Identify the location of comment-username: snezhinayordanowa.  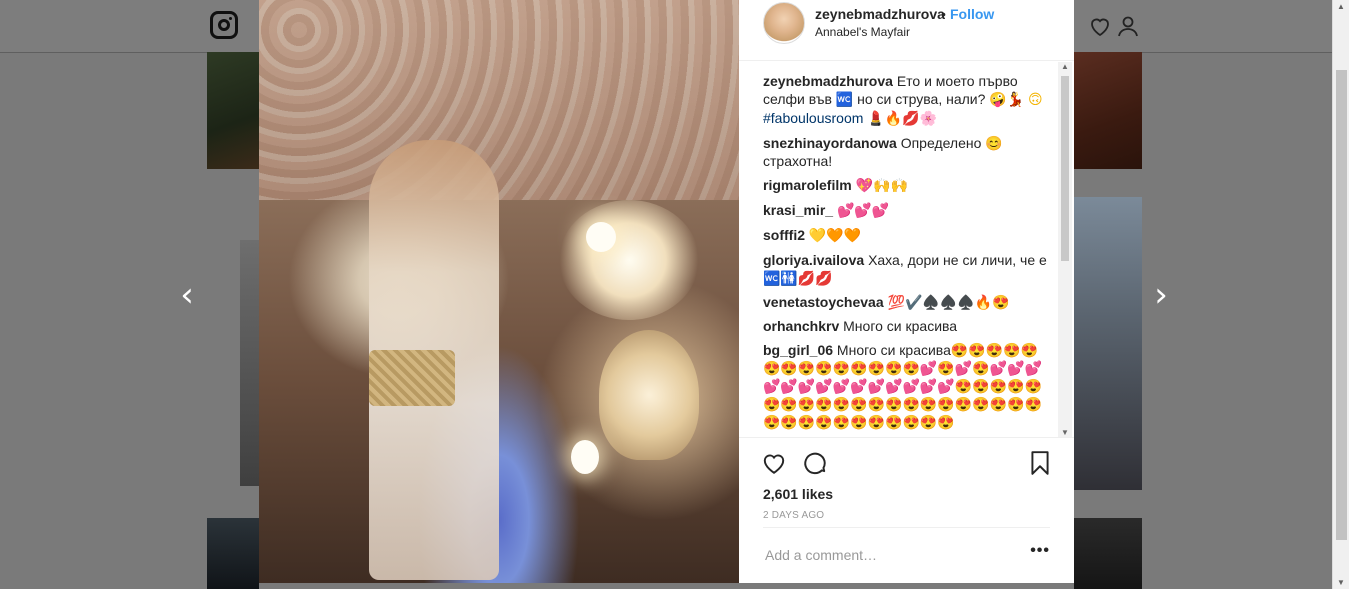
(830, 143).